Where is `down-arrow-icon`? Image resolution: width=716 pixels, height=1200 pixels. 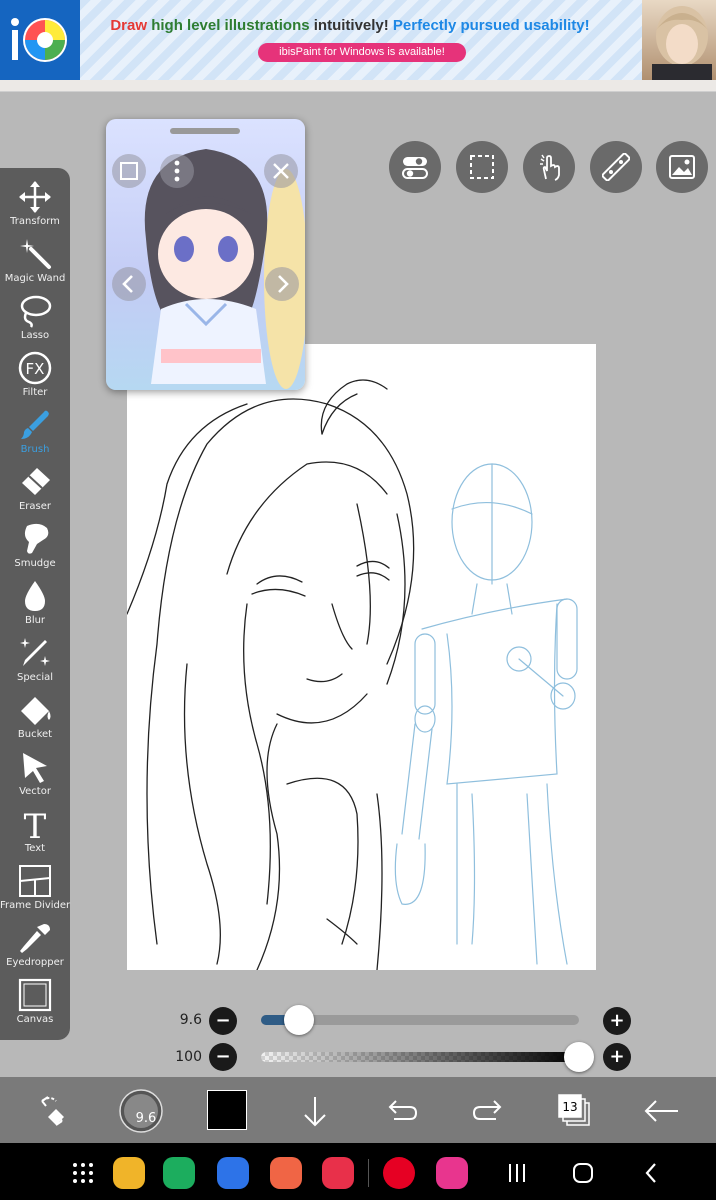 down-arrow-icon is located at coordinates (315, 1112).